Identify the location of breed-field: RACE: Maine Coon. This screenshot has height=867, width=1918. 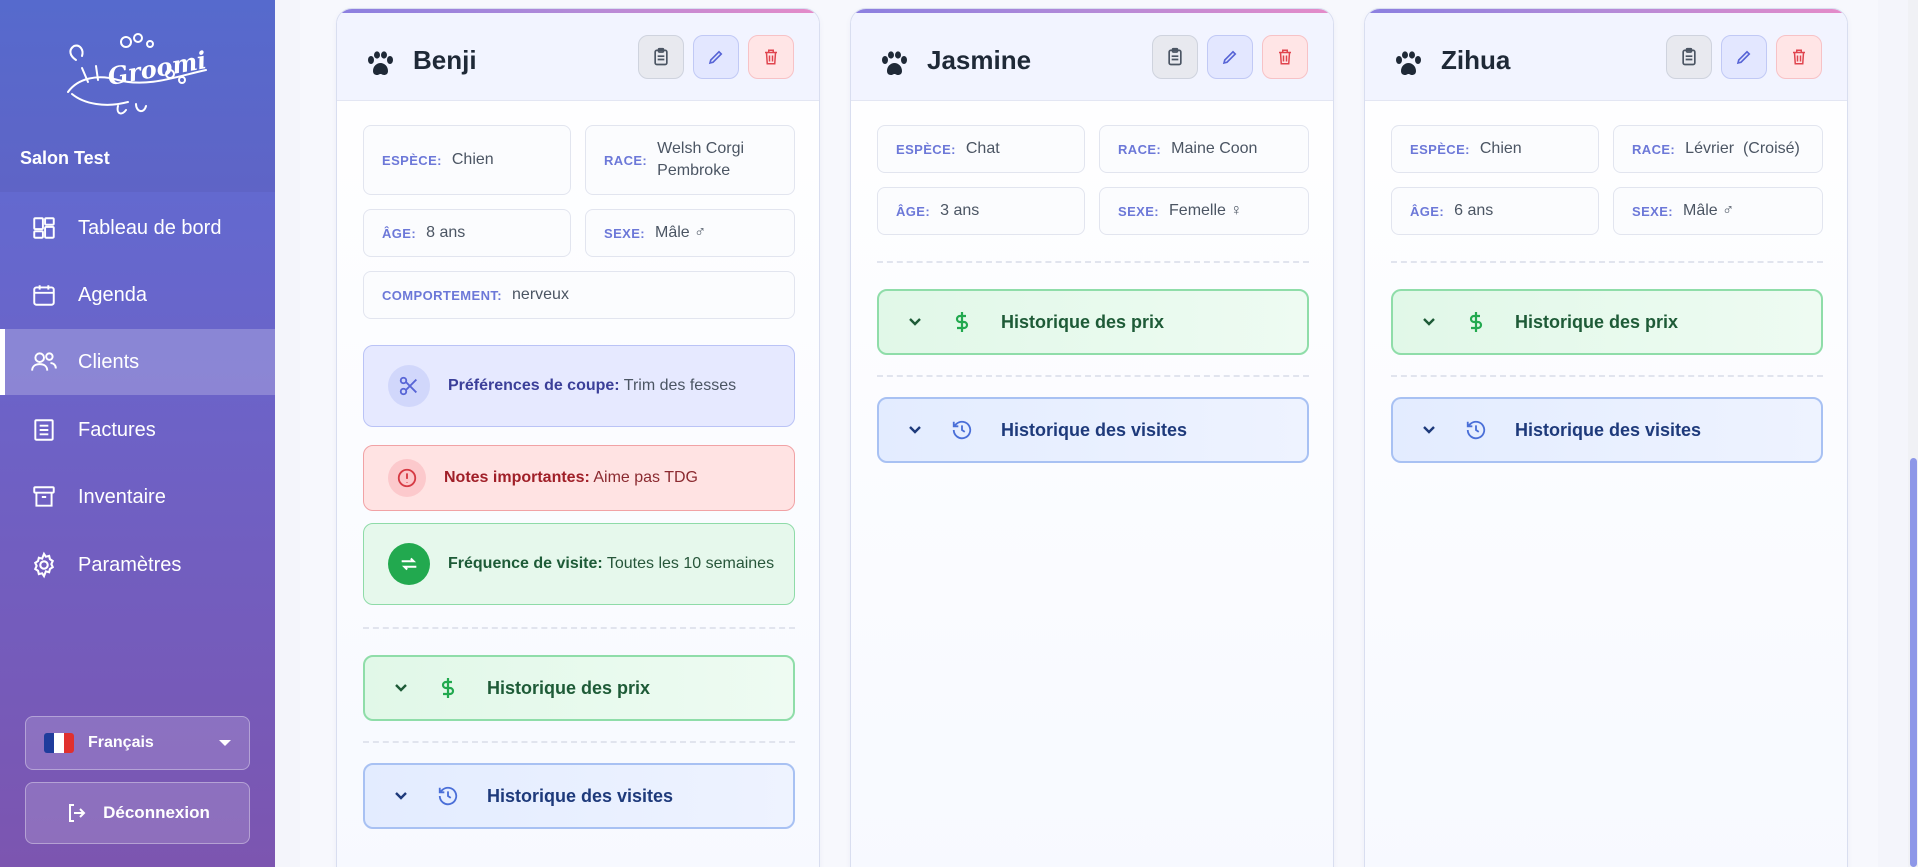
(1204, 149).